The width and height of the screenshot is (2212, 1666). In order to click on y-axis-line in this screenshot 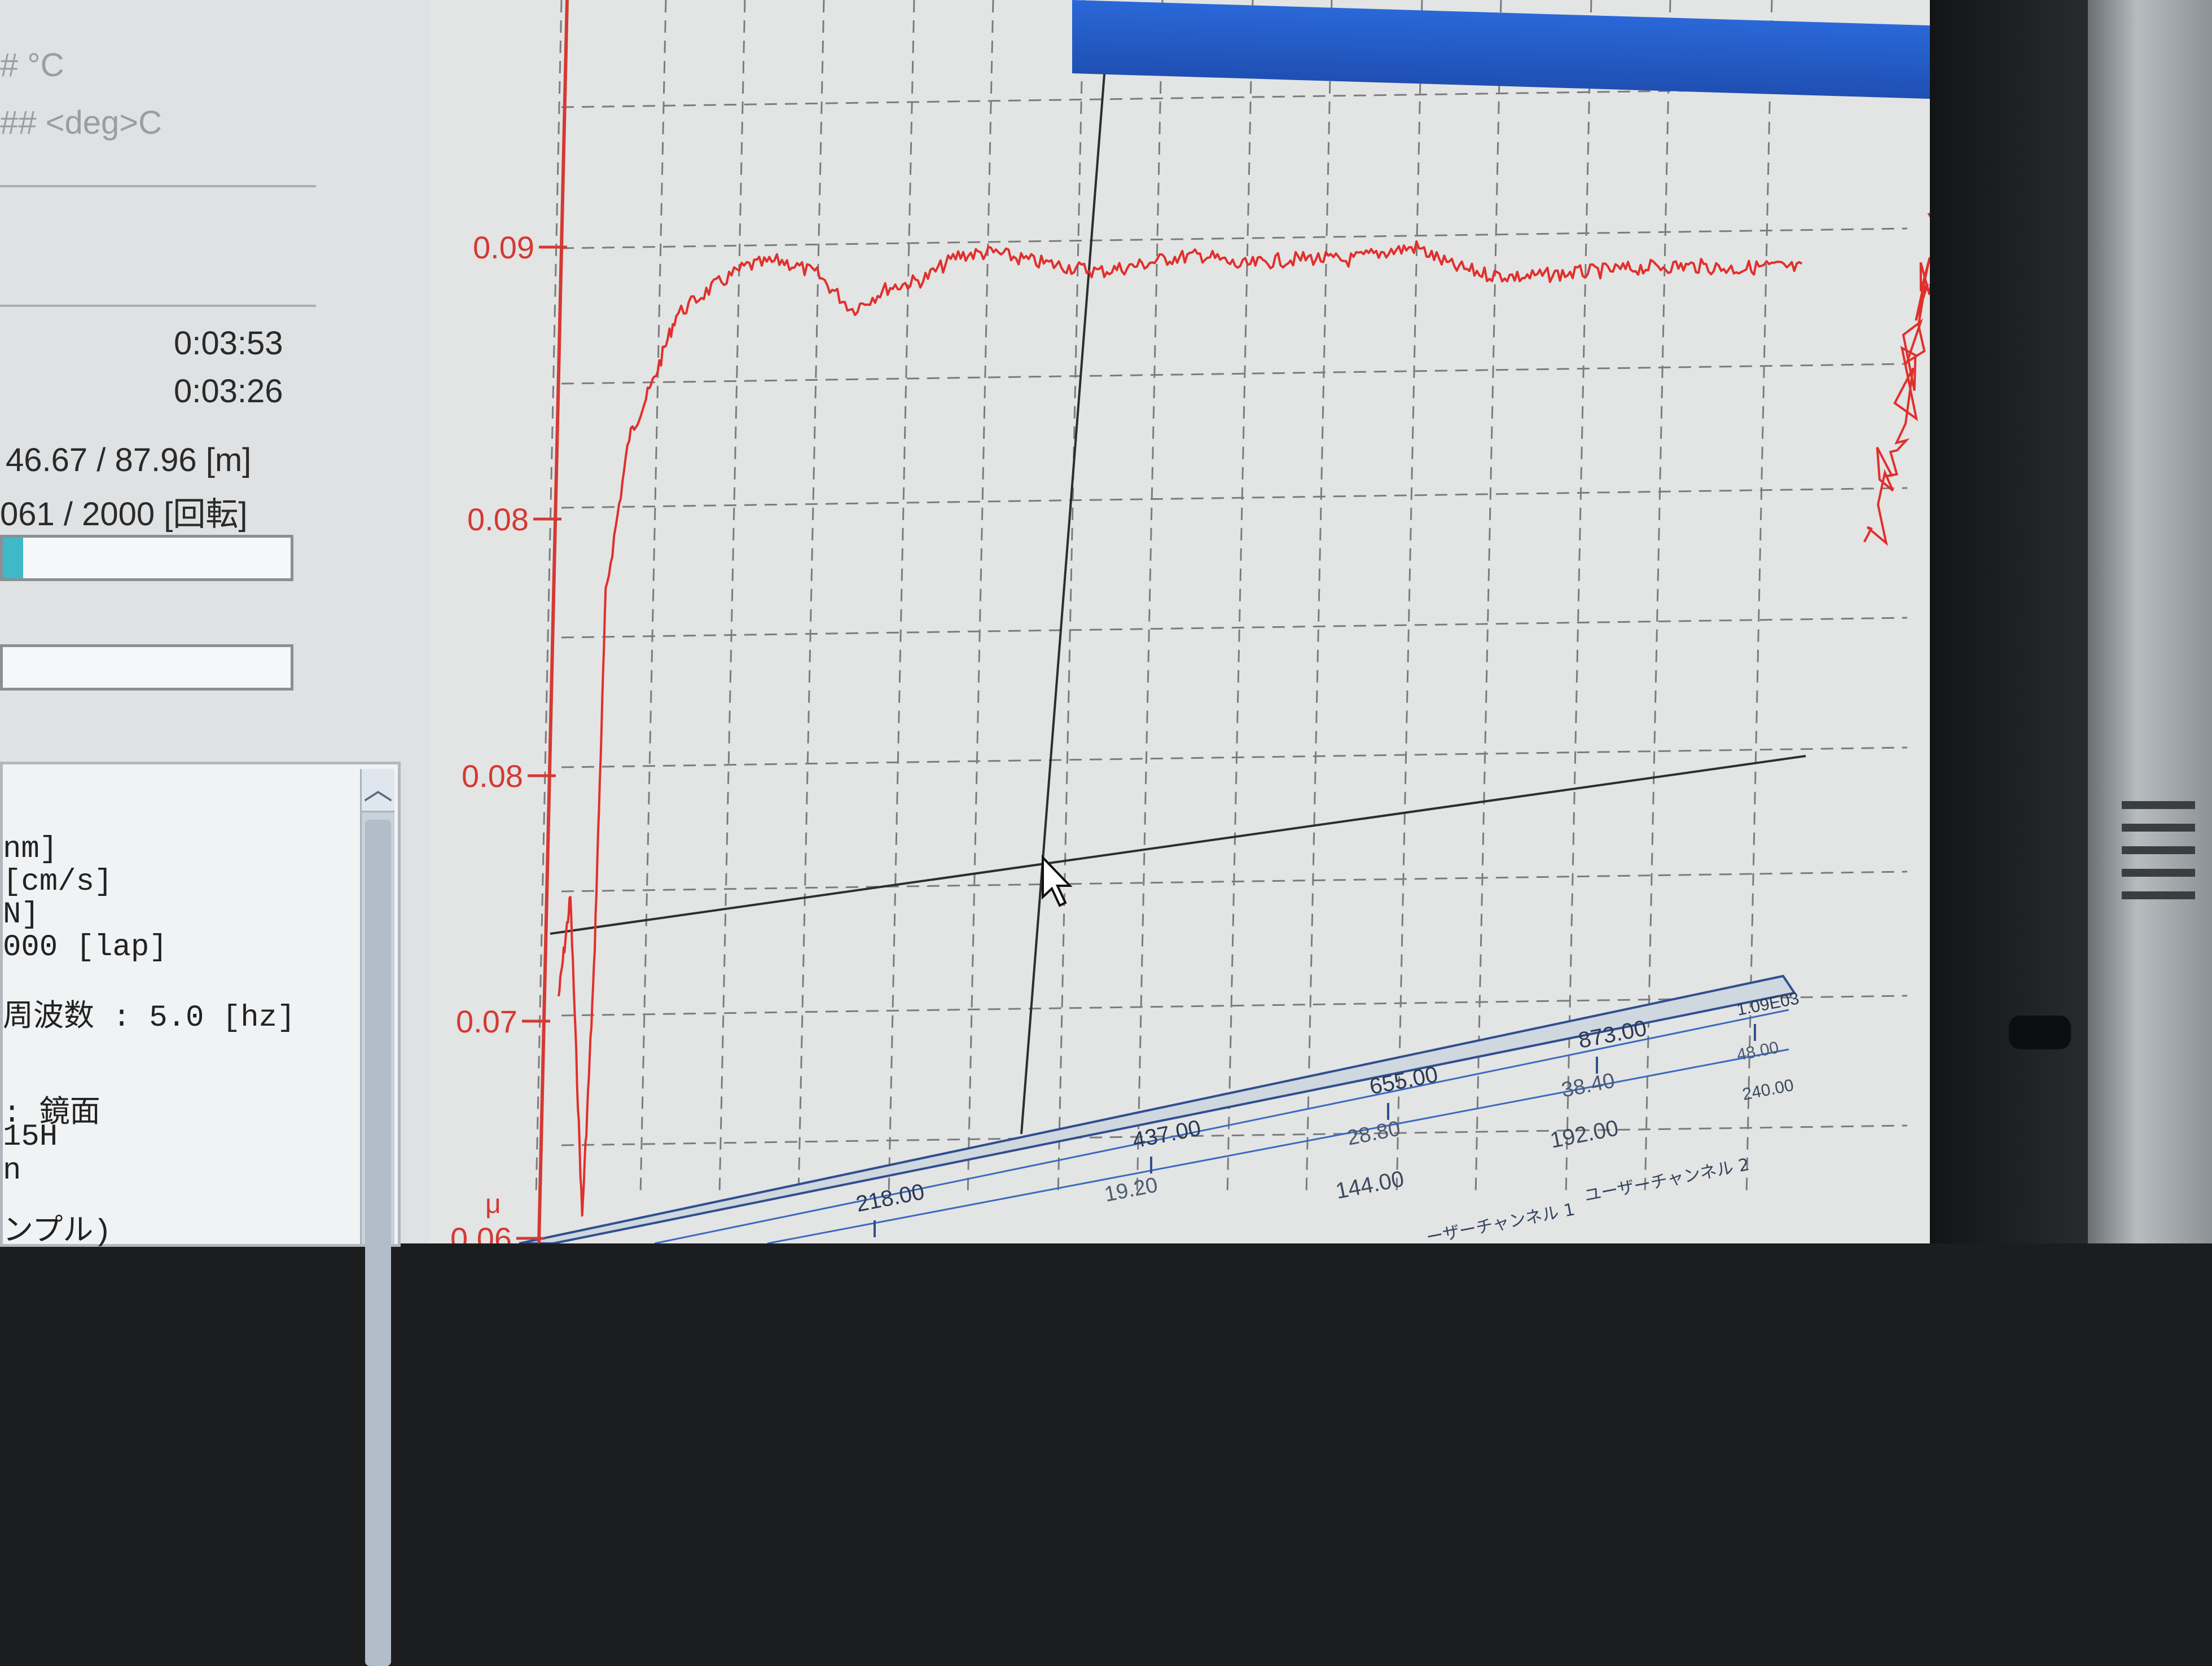, I will do `click(553, 621)`.